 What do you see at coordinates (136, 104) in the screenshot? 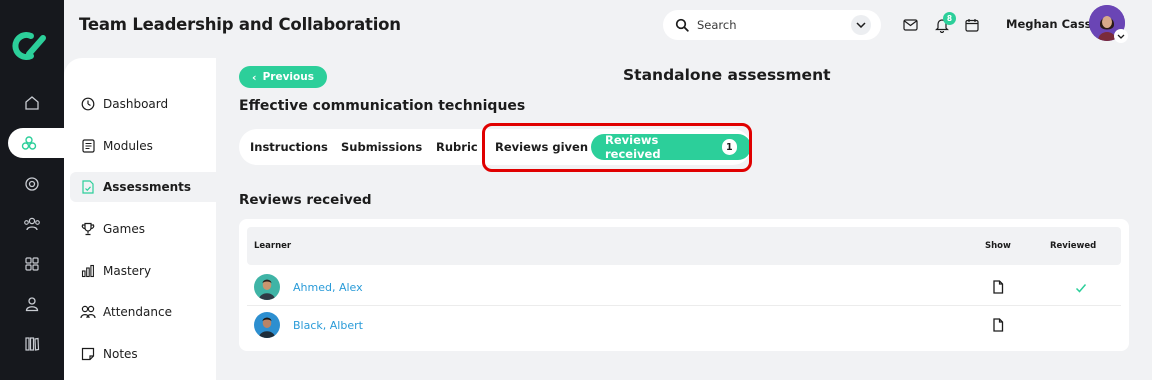
I see `sidebar-item-label: Dashboard` at bounding box center [136, 104].